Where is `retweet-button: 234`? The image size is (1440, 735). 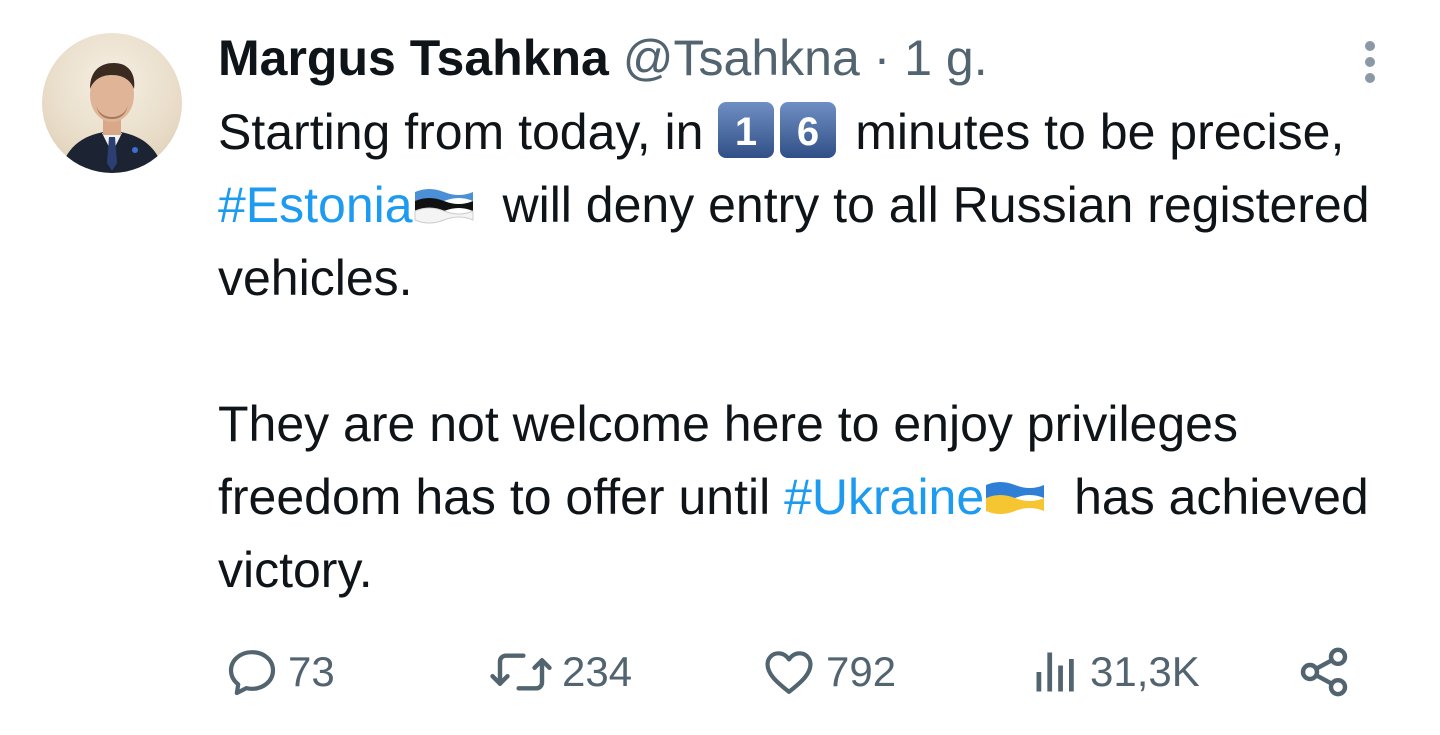 retweet-button: 234 is located at coordinates (560, 672).